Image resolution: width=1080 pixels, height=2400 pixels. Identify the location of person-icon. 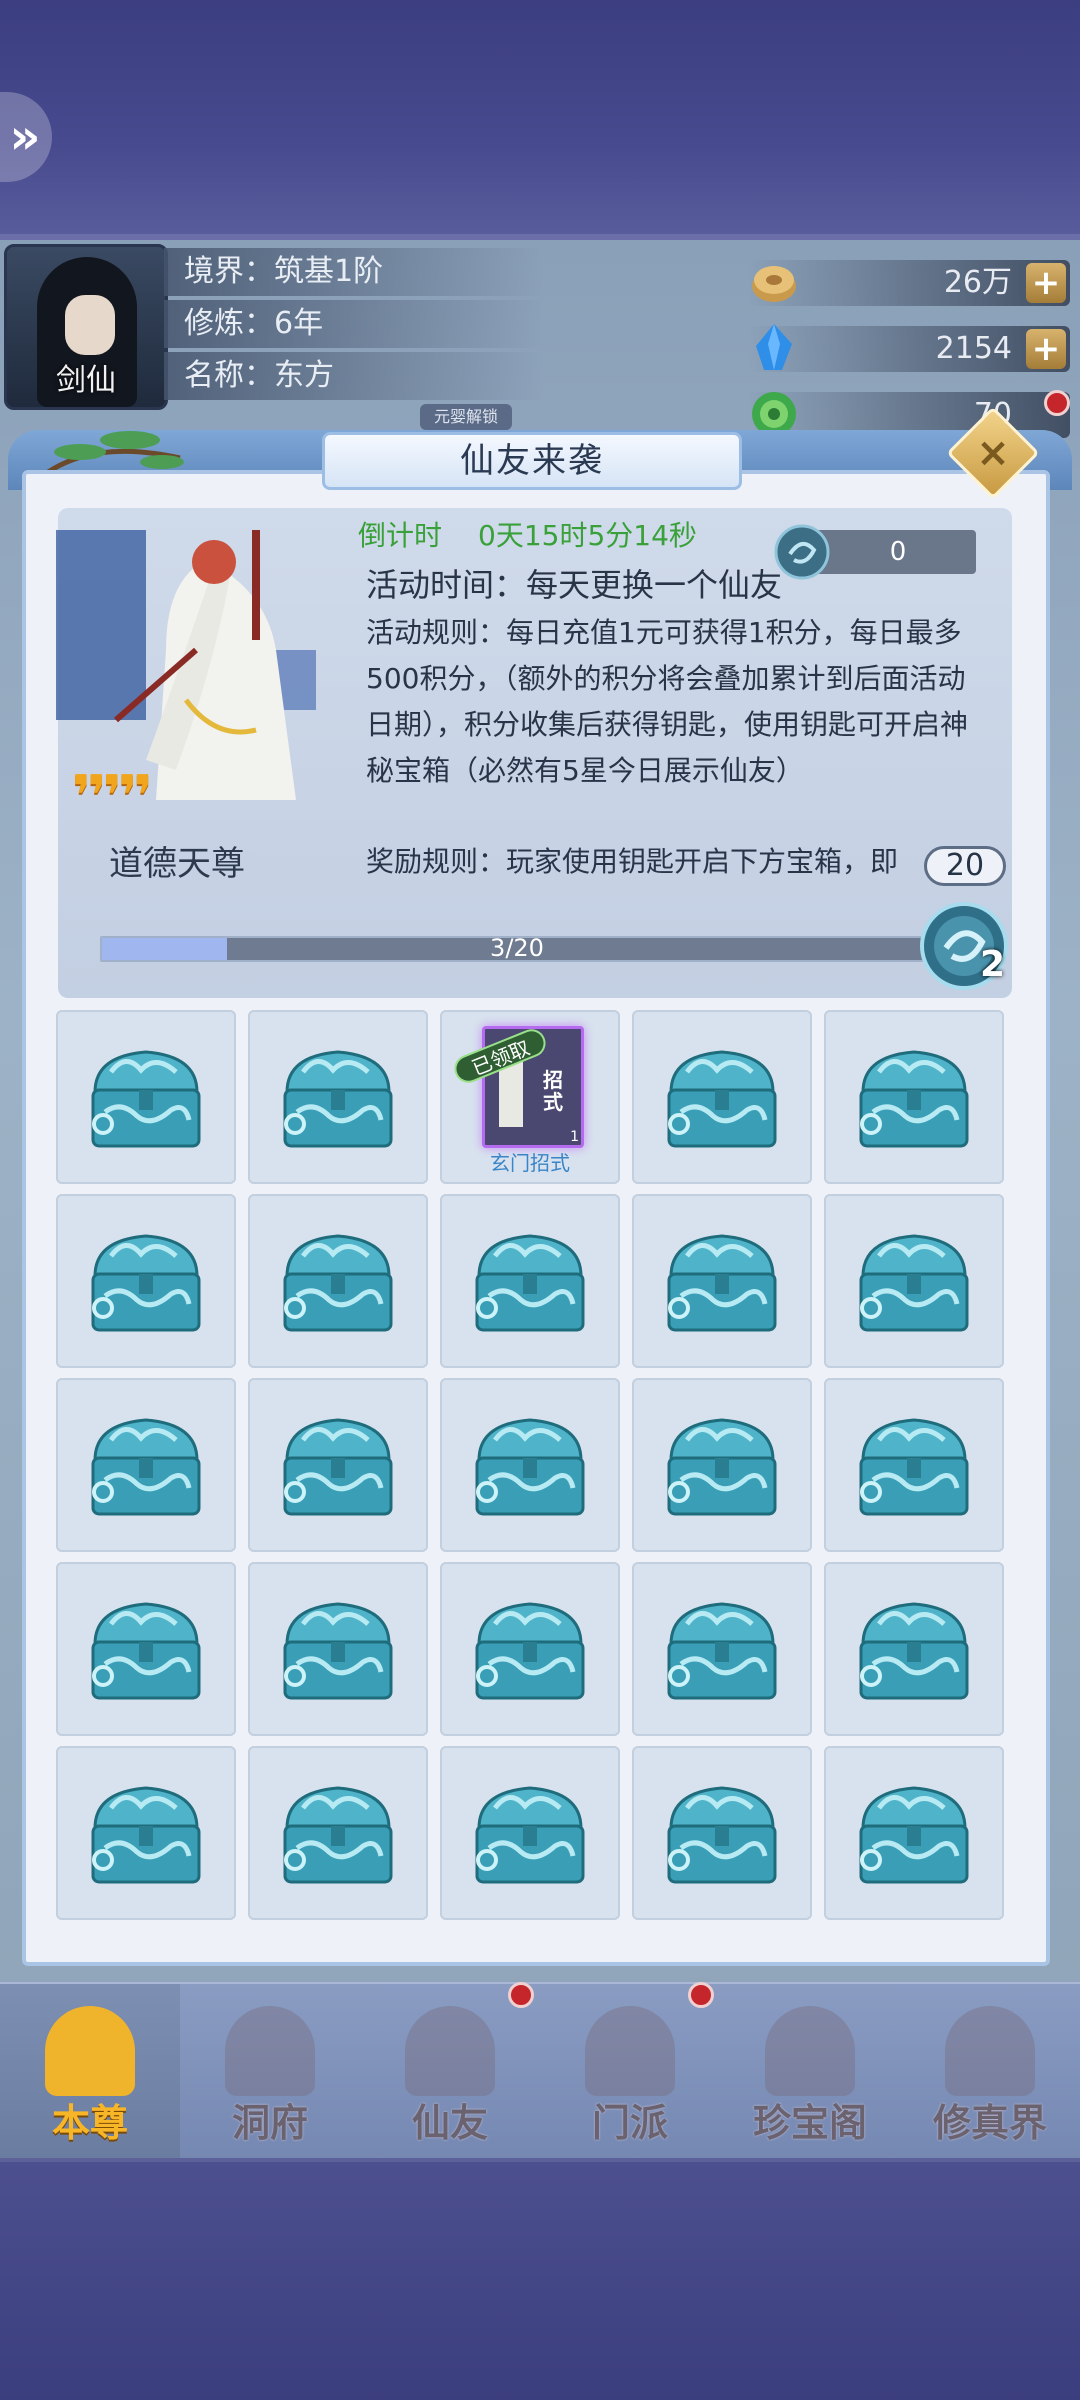
(90, 2051).